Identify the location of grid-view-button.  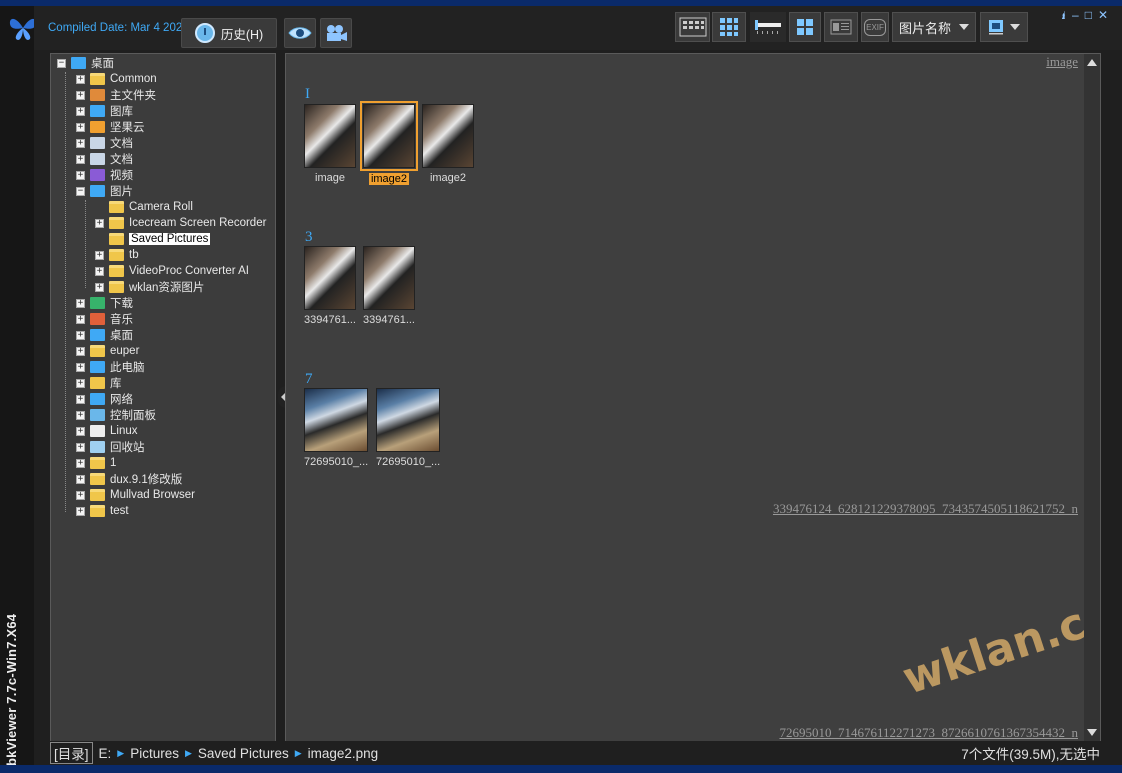
(729, 27).